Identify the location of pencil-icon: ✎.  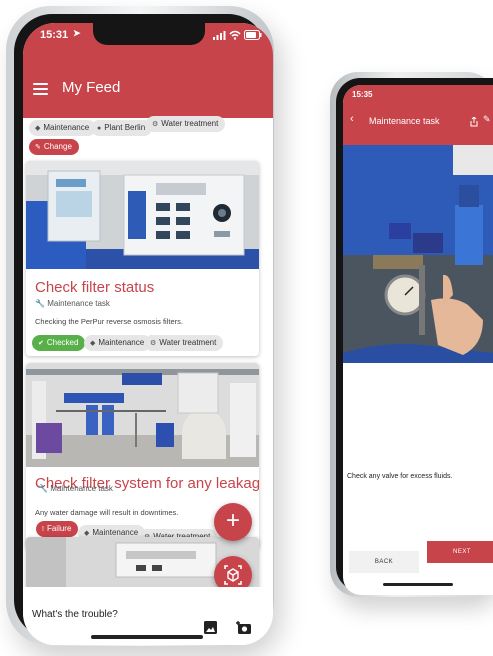
(38, 147).